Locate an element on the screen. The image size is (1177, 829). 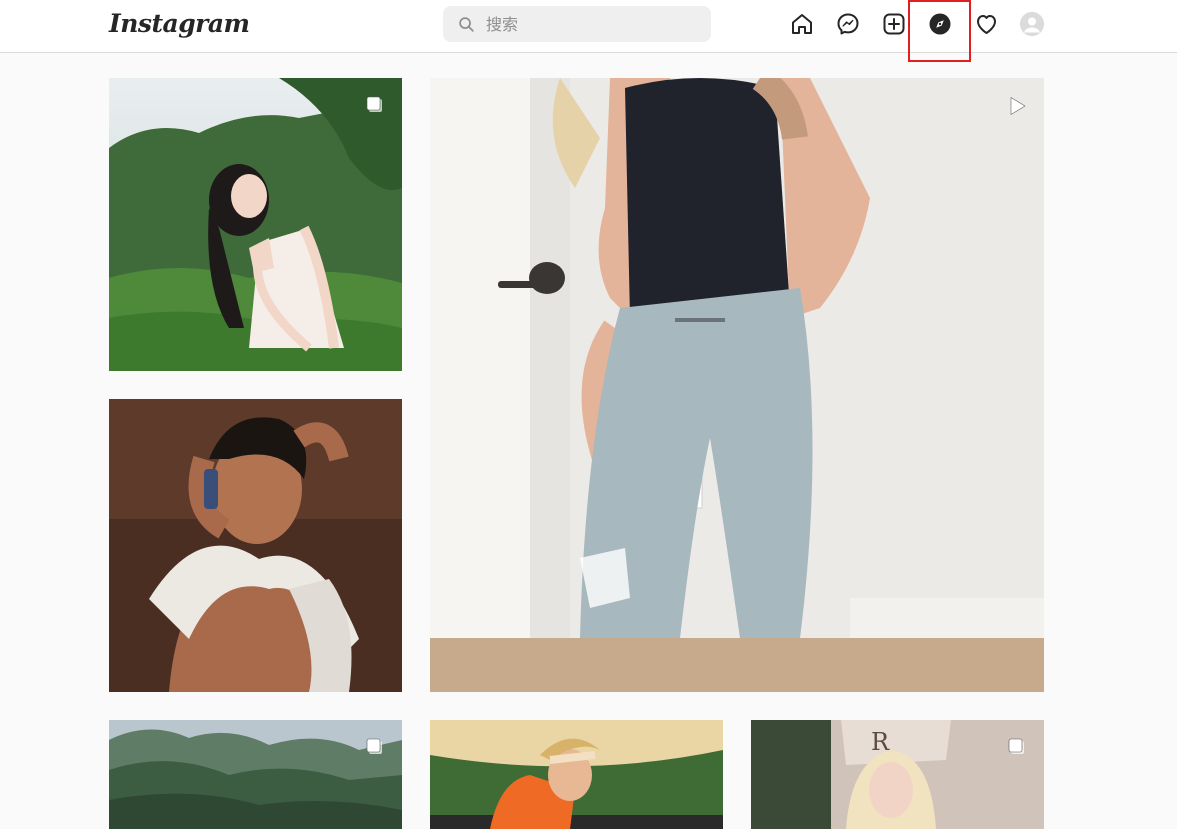
home-icon is located at coordinates (802, 24).